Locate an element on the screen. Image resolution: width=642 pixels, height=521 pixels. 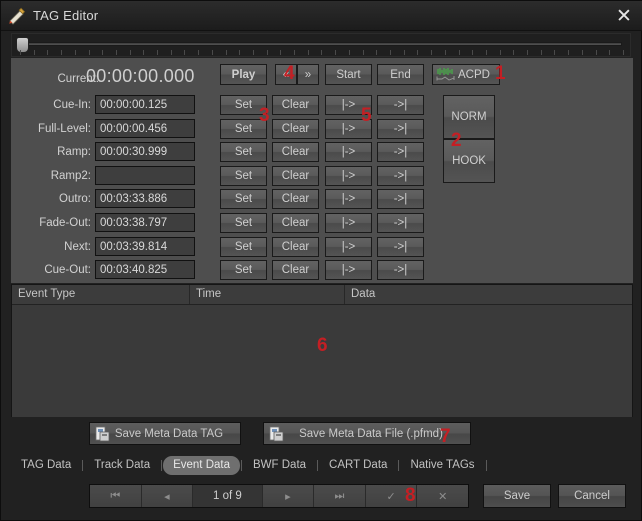
tab-track-data: Track Data is located at coordinates (122, 465).